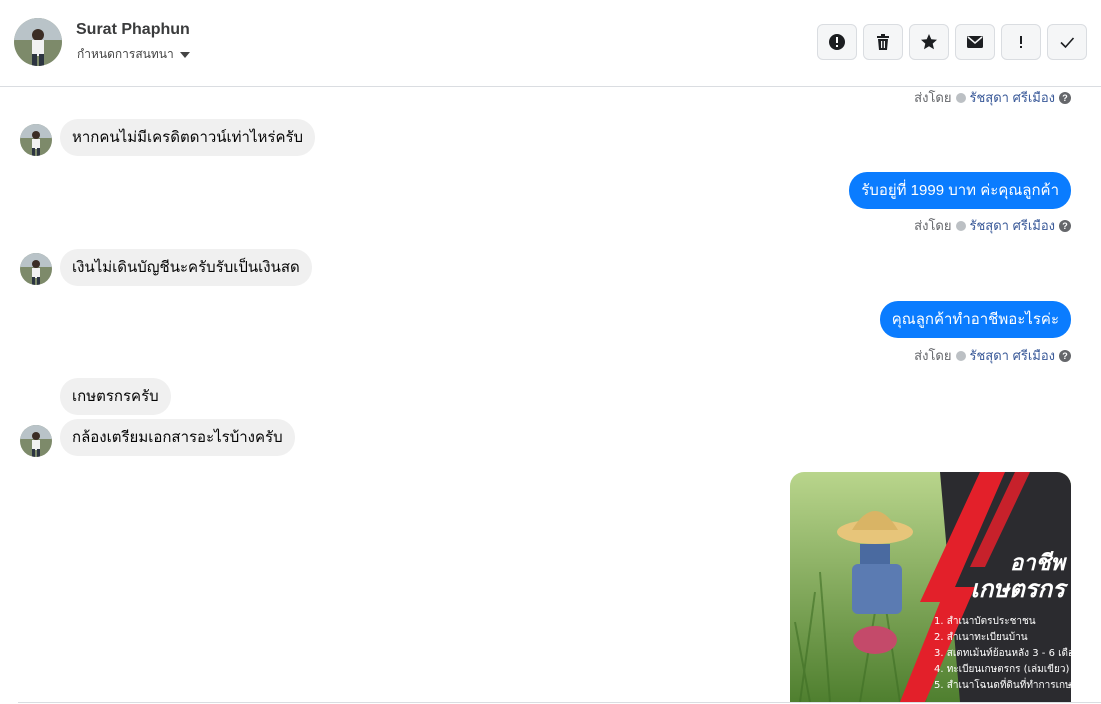 The width and height of the screenshot is (1101, 704). I want to click on action-toolbar, so click(952, 42).